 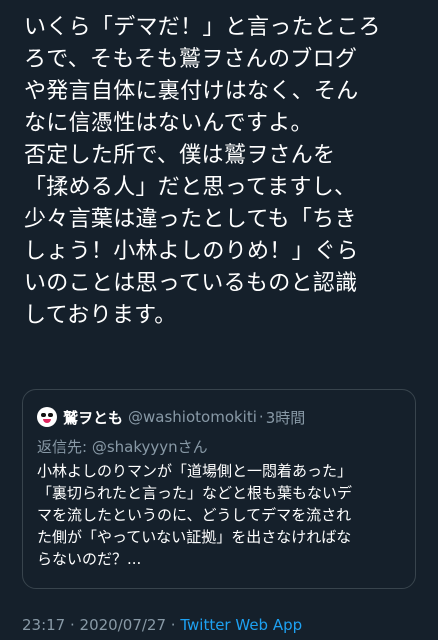 What do you see at coordinates (192, 417) in the screenshot?
I see `quoted-author-handle: @washiotomokiti` at bounding box center [192, 417].